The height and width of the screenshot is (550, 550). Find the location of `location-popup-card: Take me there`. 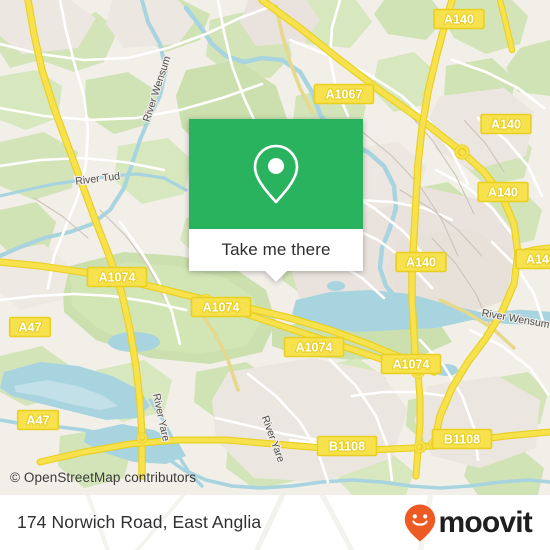

location-popup-card: Take me there is located at coordinates (276, 200).